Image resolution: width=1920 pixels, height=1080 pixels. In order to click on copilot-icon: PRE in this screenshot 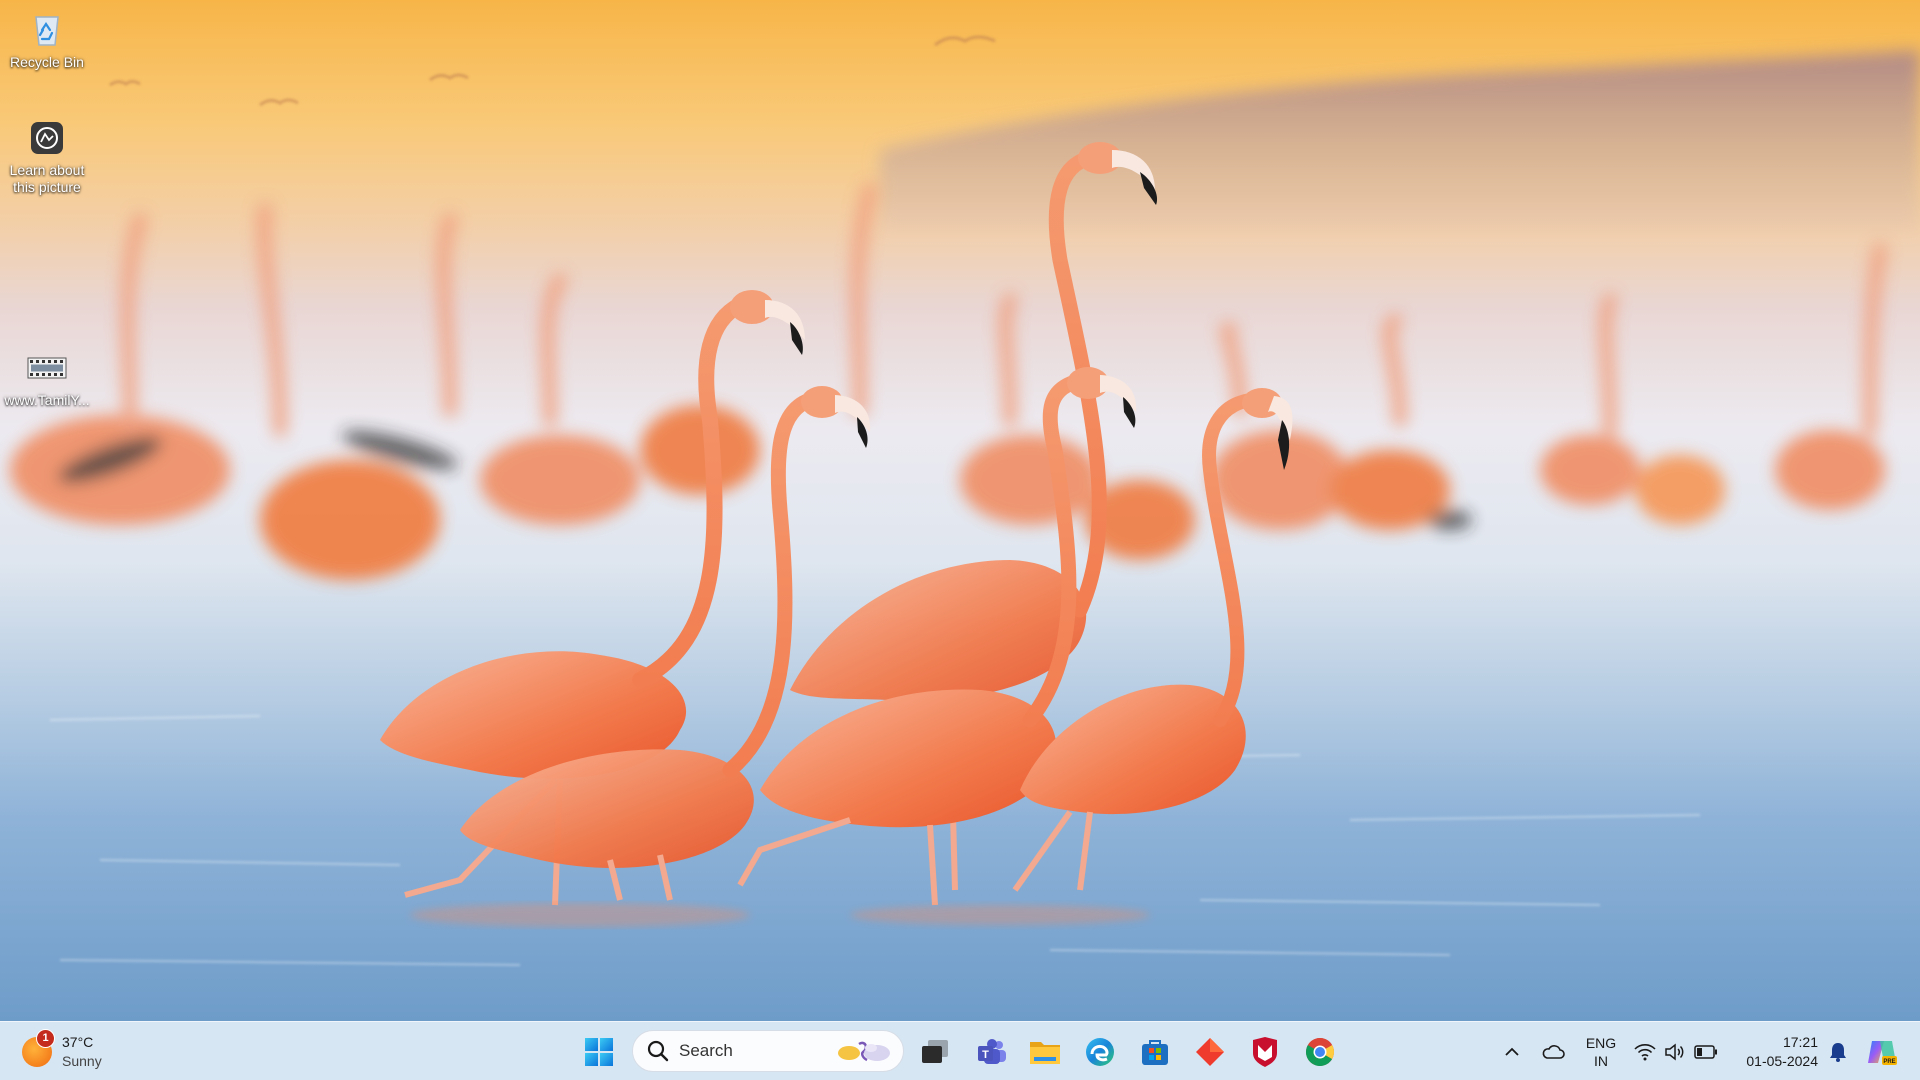, I will do `click(1882, 1052)`.